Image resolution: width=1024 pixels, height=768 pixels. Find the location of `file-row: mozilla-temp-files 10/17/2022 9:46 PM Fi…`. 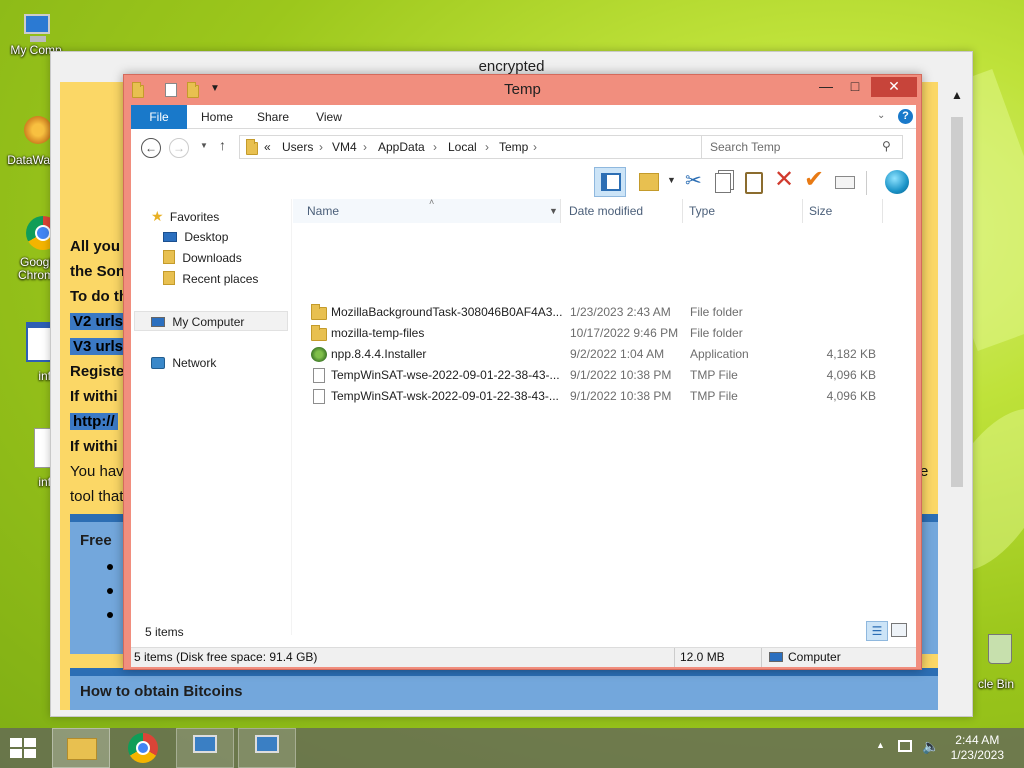

file-row: mozilla-temp-files 10/17/2022 9:46 PM Fi… is located at coordinates (604, 333).